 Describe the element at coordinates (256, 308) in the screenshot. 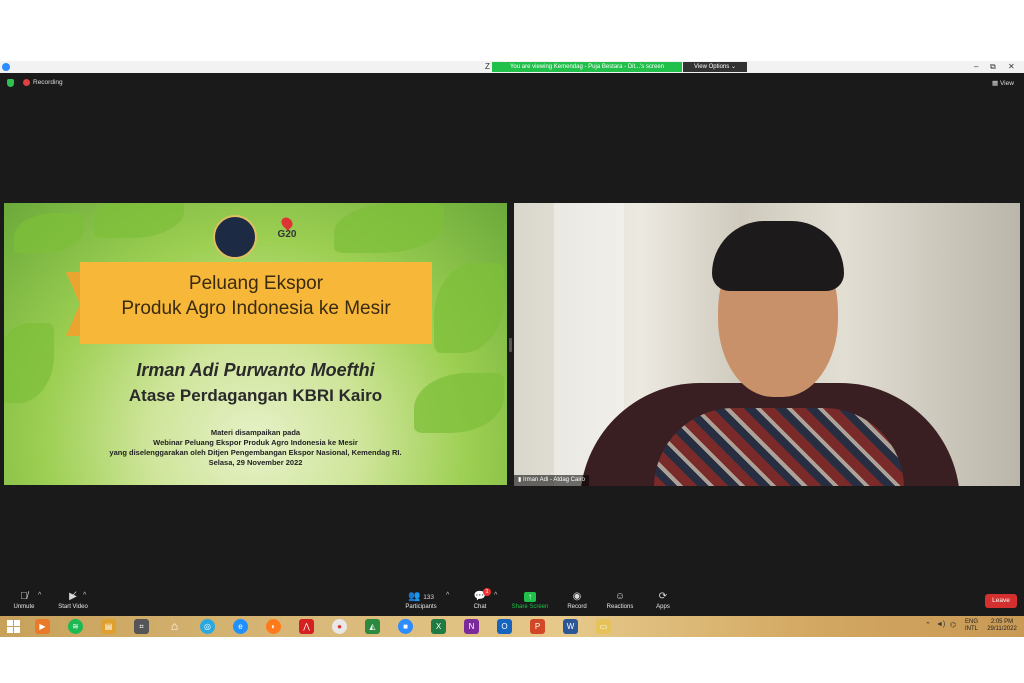

I see `slide-title-line2: Produk Agro Indonesia ke Mesir` at that location.